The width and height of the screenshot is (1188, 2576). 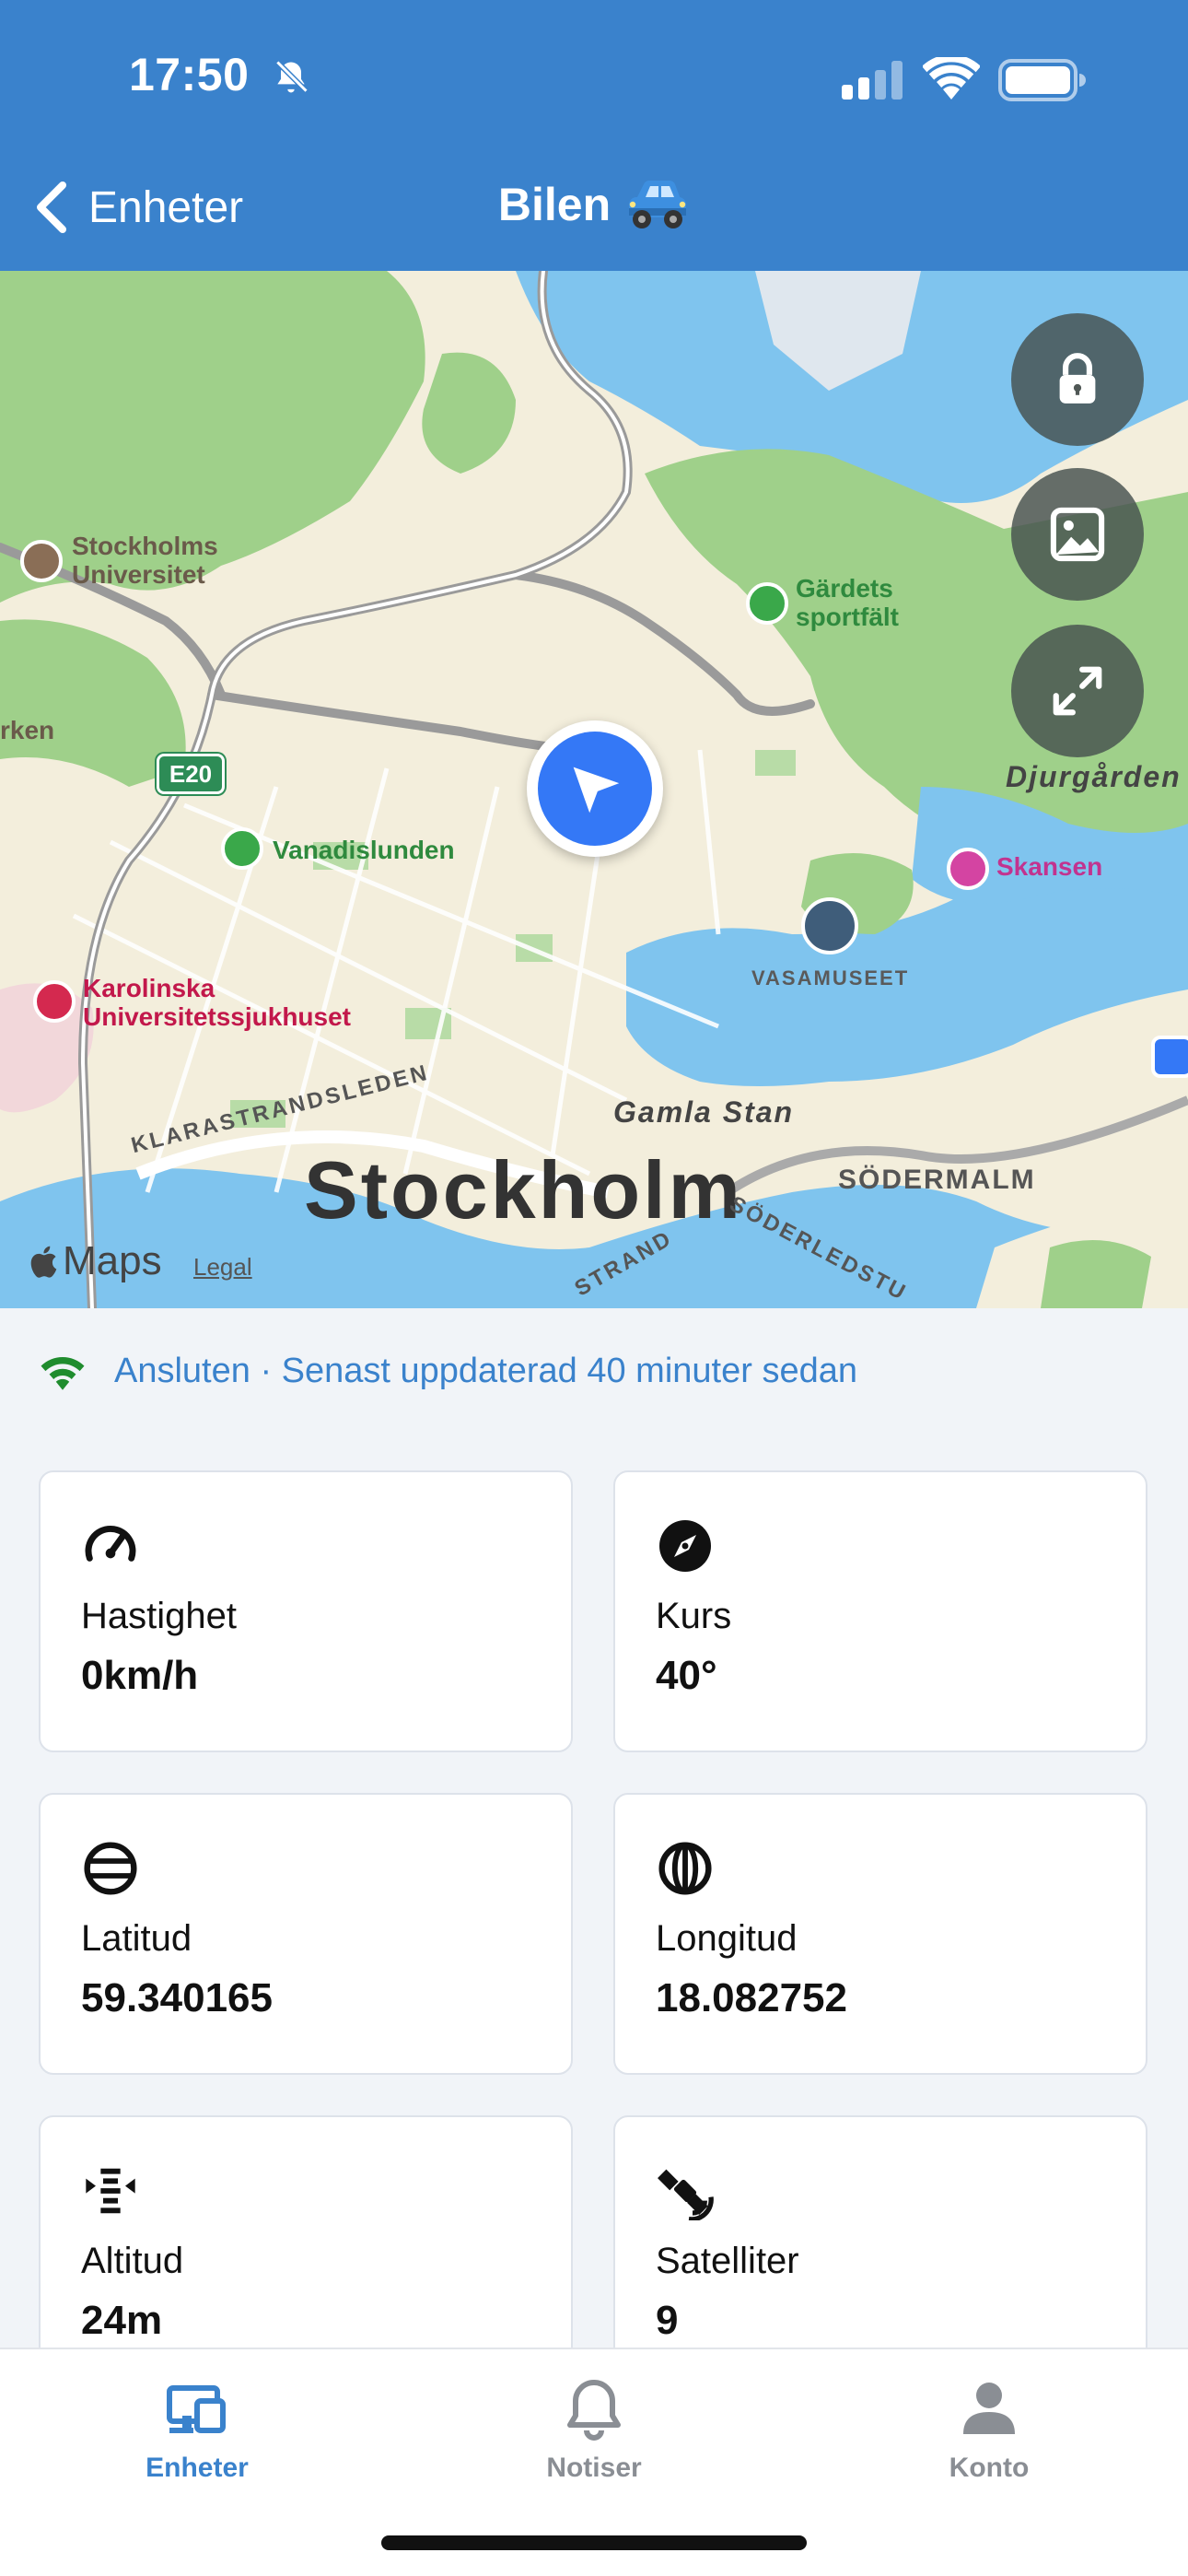 What do you see at coordinates (196, 2409) in the screenshot?
I see `devices-icon` at bounding box center [196, 2409].